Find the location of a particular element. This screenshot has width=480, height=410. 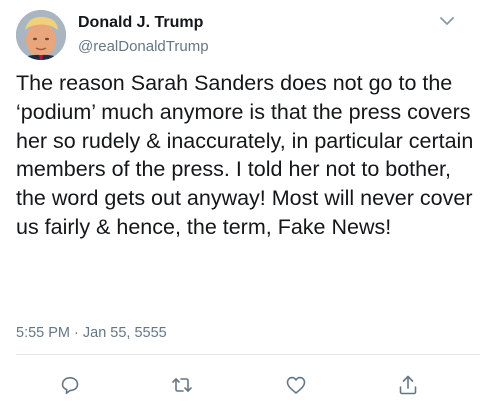

divider is located at coordinates (248, 354).